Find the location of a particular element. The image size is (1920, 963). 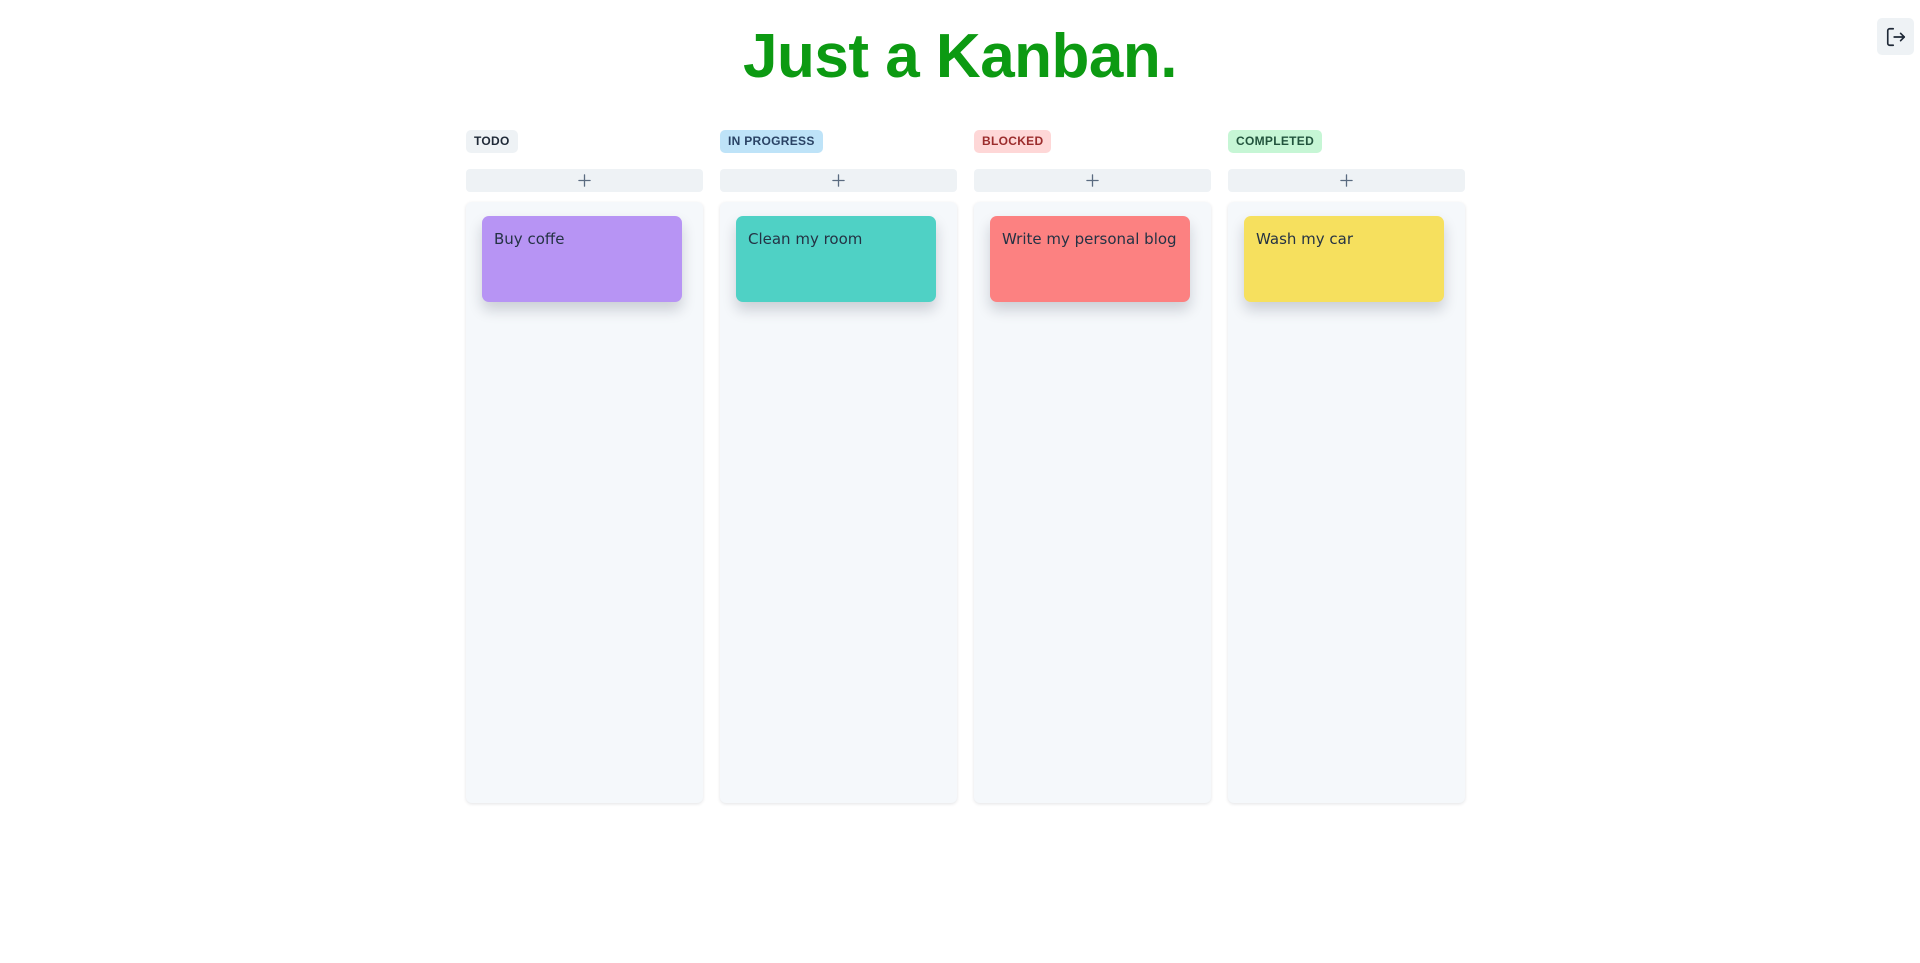

column-header: IN PROGRESS is located at coordinates (838, 141).